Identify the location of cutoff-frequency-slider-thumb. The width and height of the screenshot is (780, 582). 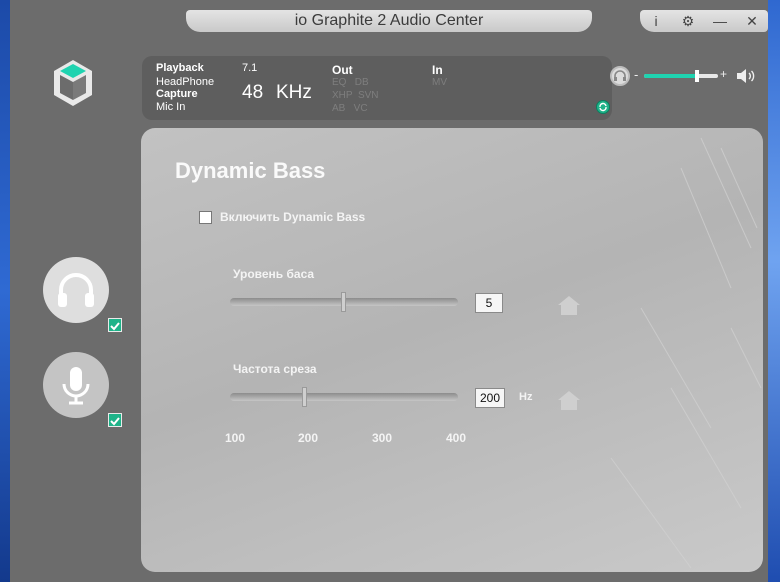
(305, 397).